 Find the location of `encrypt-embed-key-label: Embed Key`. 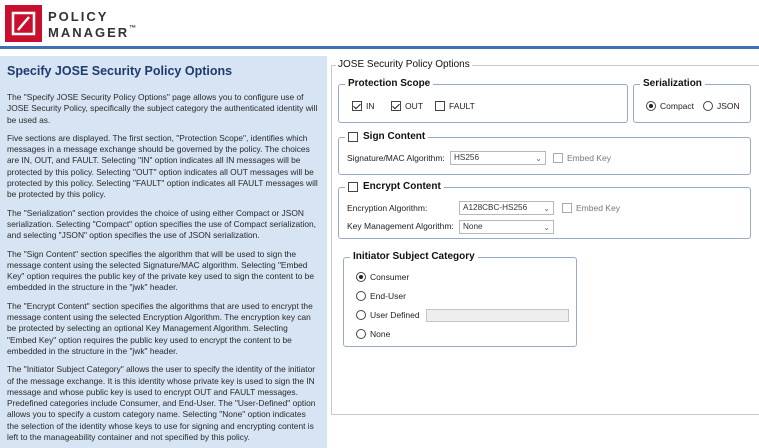

encrypt-embed-key-label: Embed Key is located at coordinates (598, 208).